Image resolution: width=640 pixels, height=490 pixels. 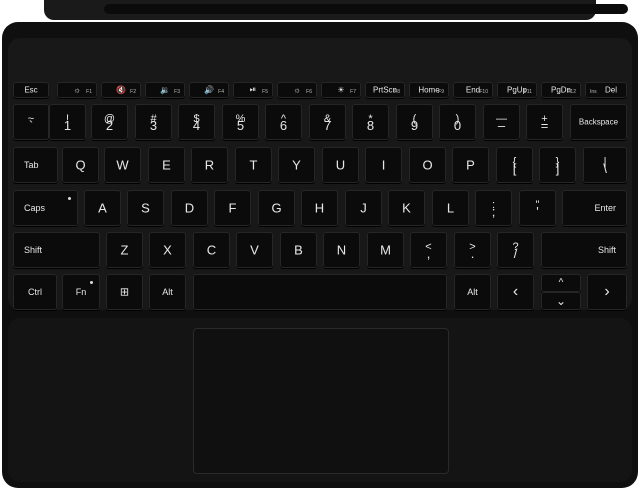 I want to click on key-fn: Fn, so click(x=81, y=292).